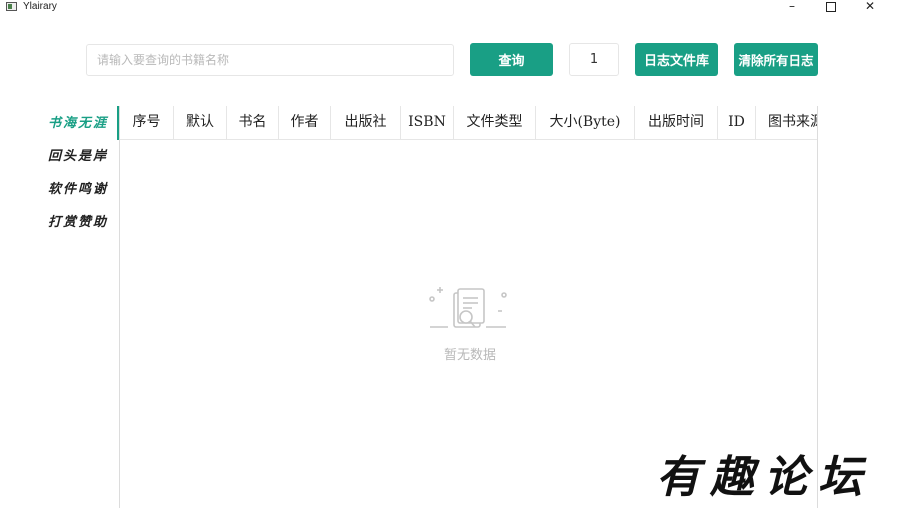  I want to click on page-number-input, so click(594, 59).